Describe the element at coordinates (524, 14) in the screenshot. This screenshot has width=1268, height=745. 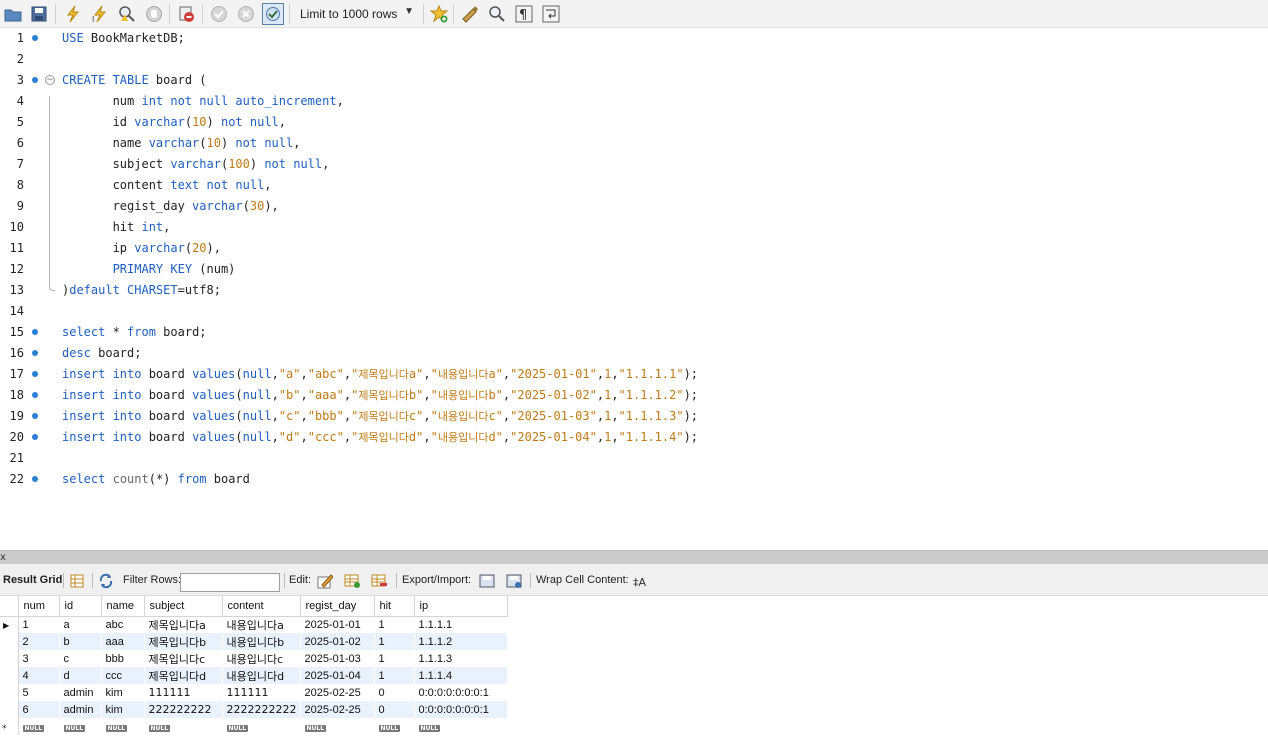
I see `invisible-chars-icon: ¶` at that location.